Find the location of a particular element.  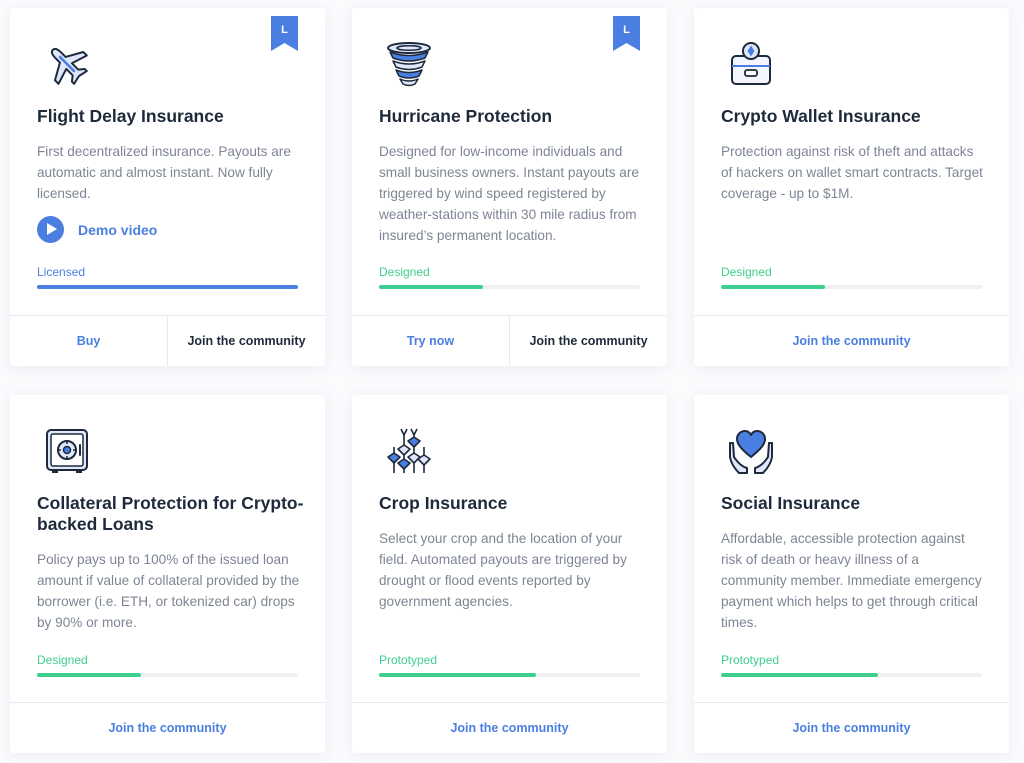

card-title: Crypto Wallet Insurance is located at coordinates (821, 116).